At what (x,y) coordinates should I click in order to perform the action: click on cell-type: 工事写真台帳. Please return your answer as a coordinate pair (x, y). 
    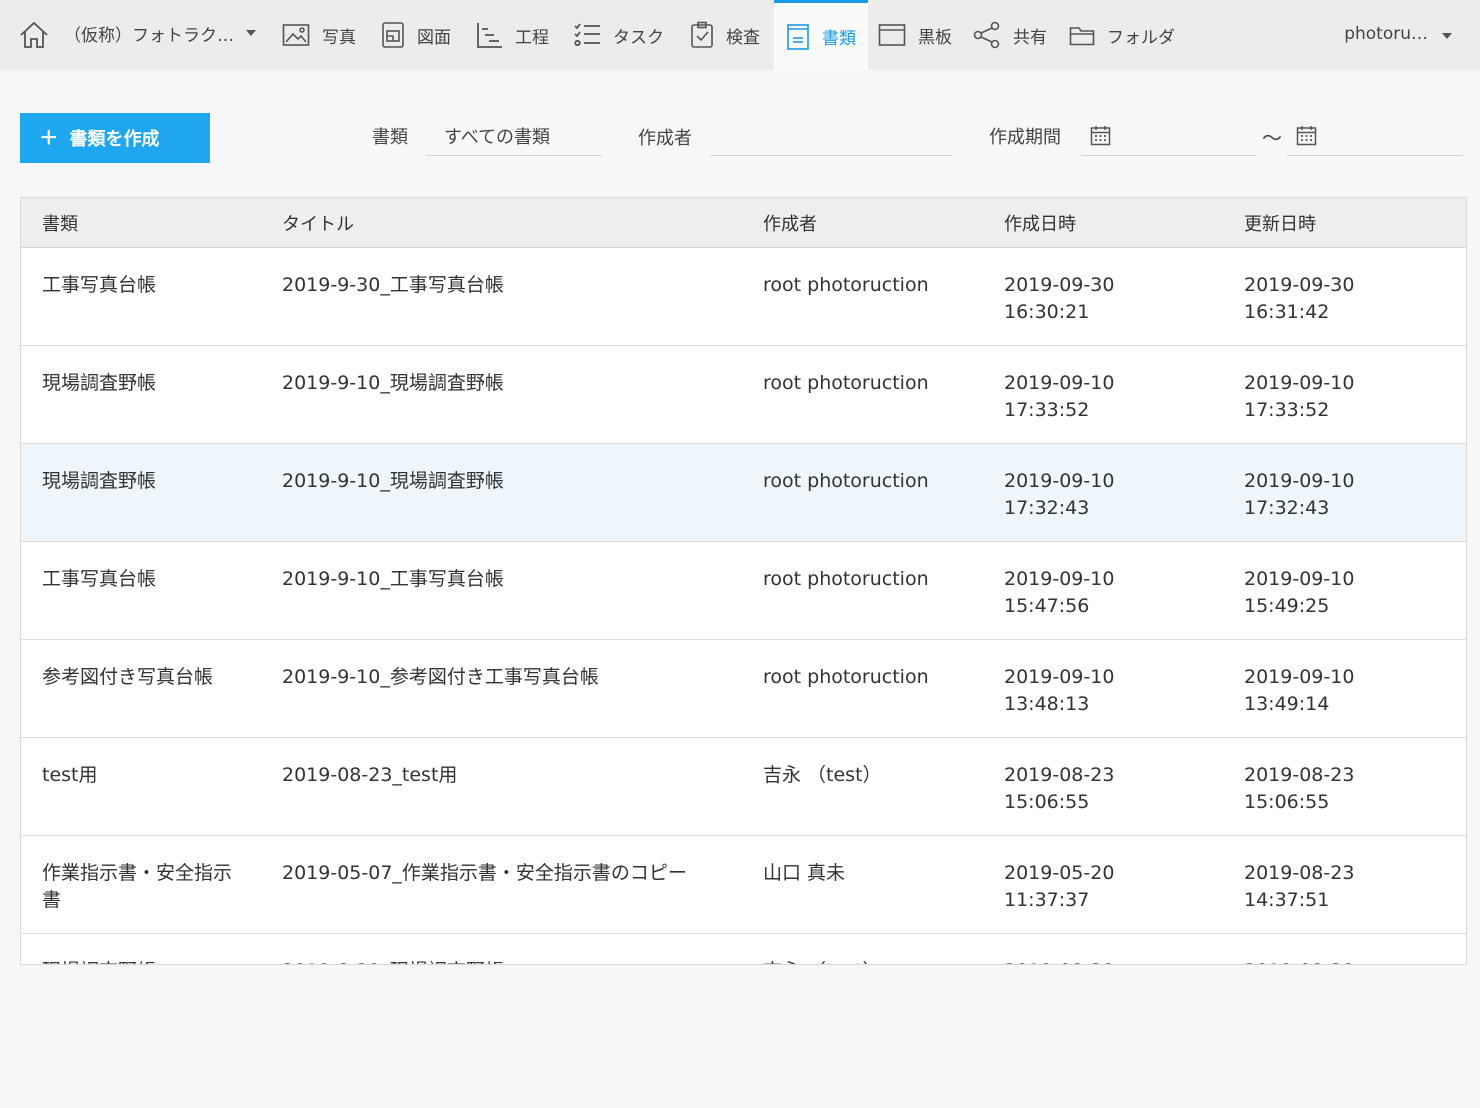
    Looking at the image, I should click on (99, 285).